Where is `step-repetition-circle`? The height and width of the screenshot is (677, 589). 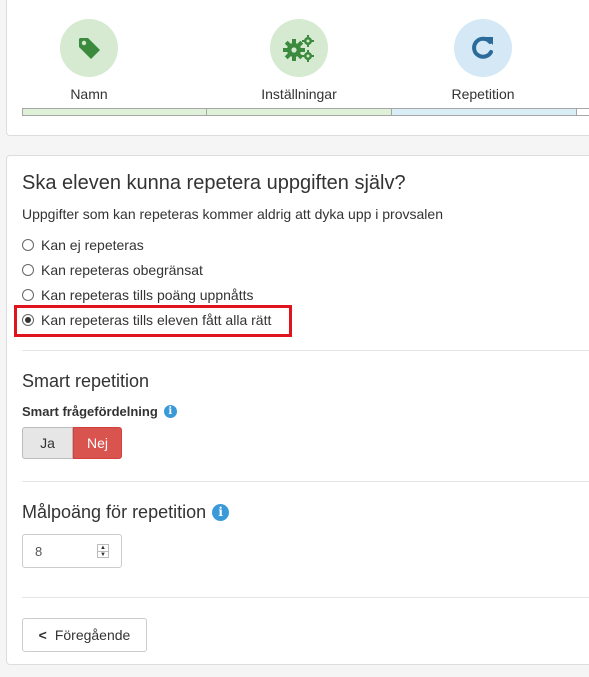 step-repetition-circle is located at coordinates (483, 48).